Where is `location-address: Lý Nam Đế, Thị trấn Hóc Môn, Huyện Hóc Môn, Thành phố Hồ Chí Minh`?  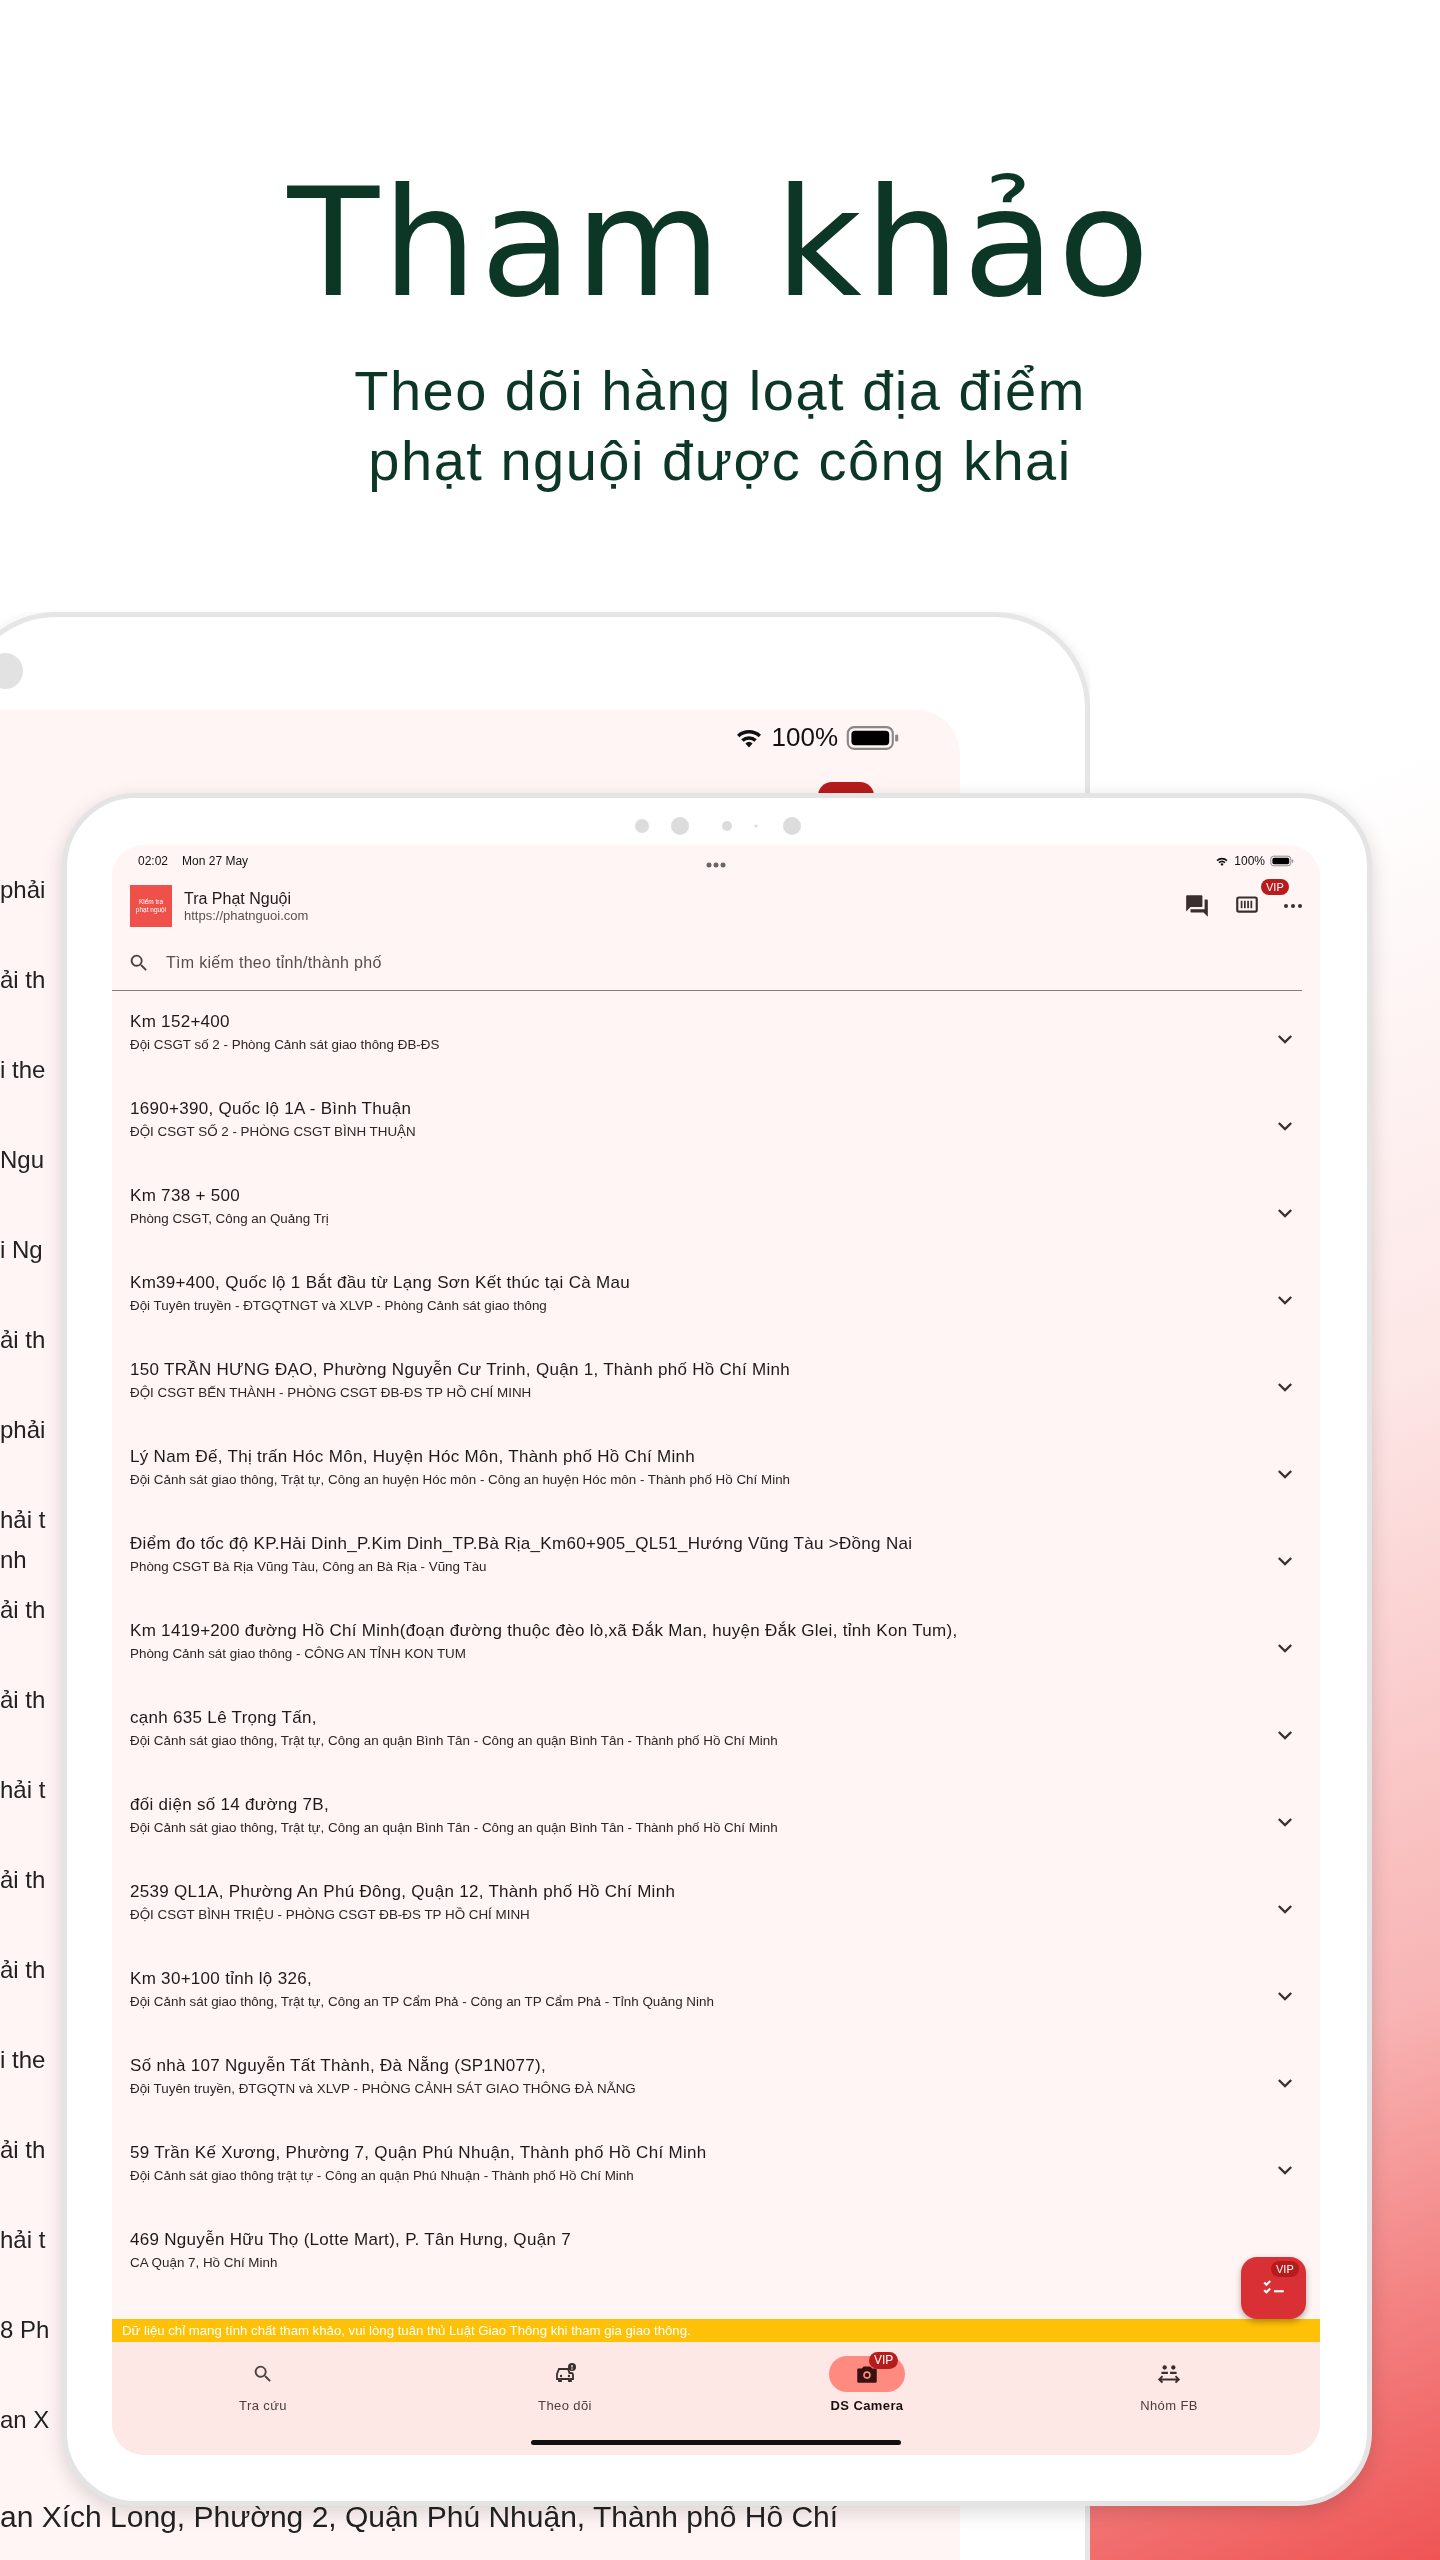
location-address: Lý Nam Đế, Thị trấn Hóc Môn, Huyện Hóc Môn, Thành phố Hồ Chí Minh is located at coordinates (412, 1457).